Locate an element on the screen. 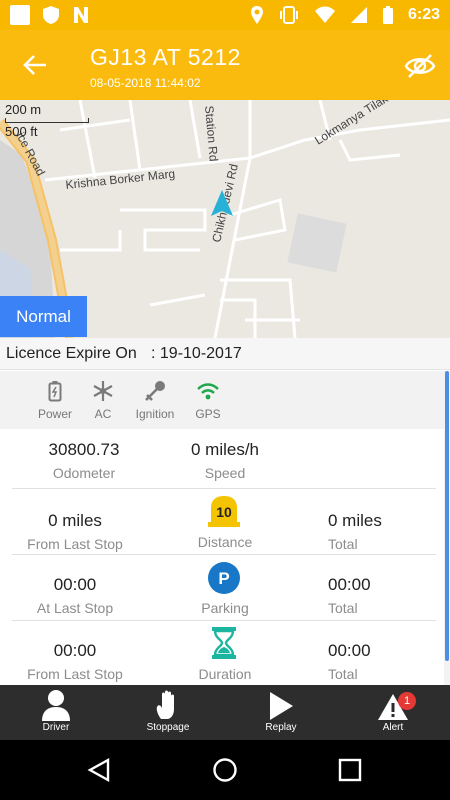 The width and height of the screenshot is (450, 800). wifi-status-icon is located at coordinates (324, 14).